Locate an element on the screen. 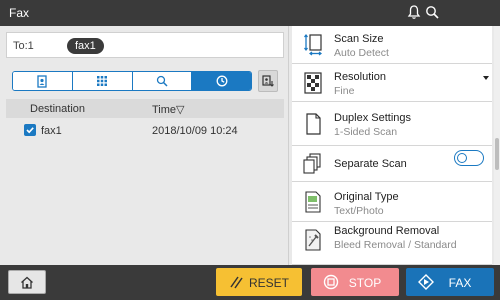  reset-label: RESET is located at coordinates (268, 283).